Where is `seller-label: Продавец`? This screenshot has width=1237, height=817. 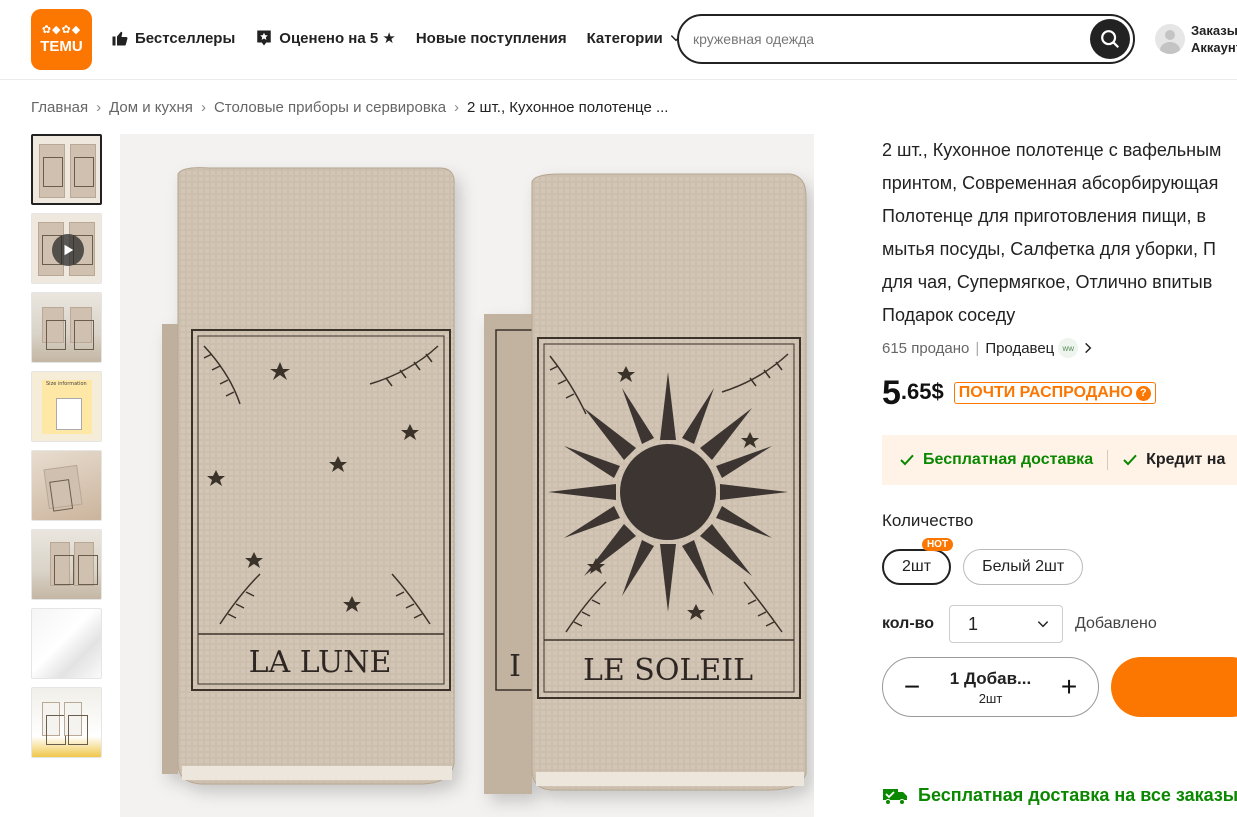 seller-label: Продавец is located at coordinates (1020, 348).